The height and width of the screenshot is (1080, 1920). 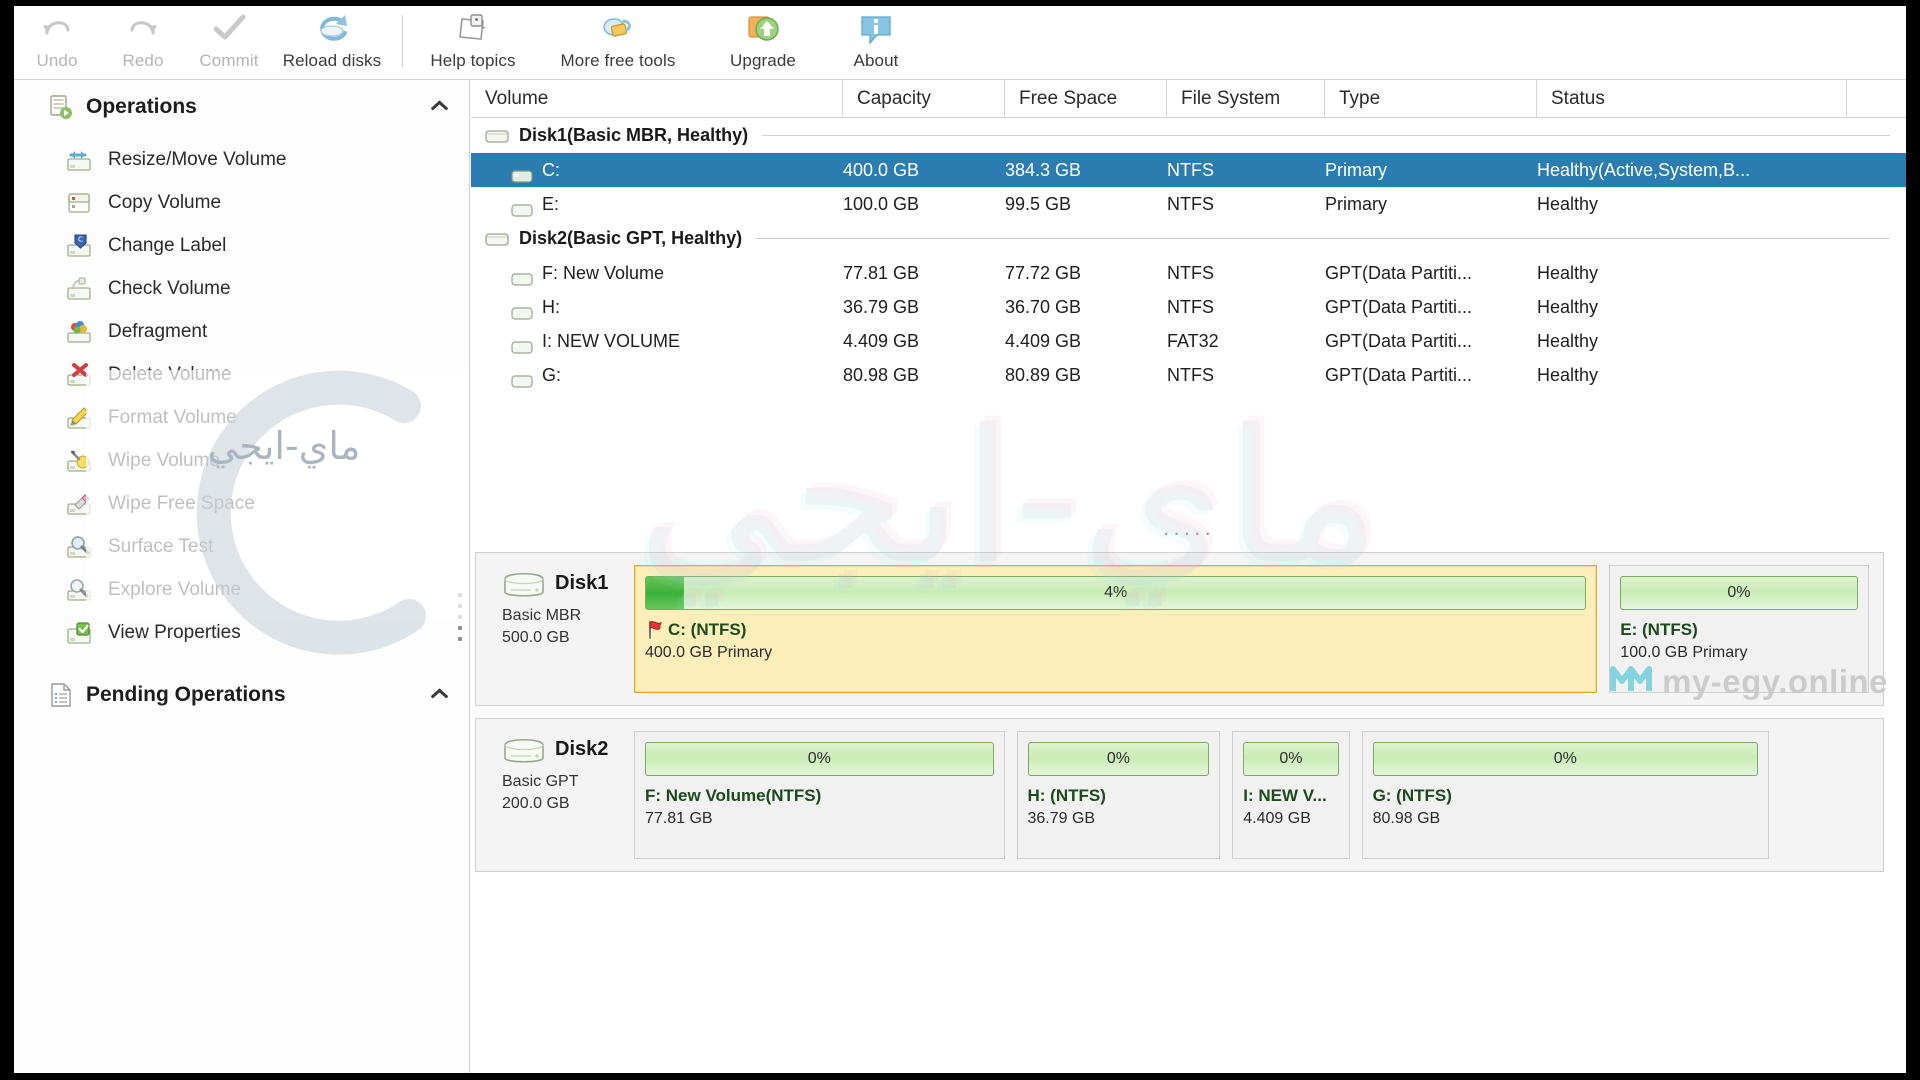 What do you see at coordinates (1086, 98) in the screenshot?
I see `column-header-free-space: Free Space` at bounding box center [1086, 98].